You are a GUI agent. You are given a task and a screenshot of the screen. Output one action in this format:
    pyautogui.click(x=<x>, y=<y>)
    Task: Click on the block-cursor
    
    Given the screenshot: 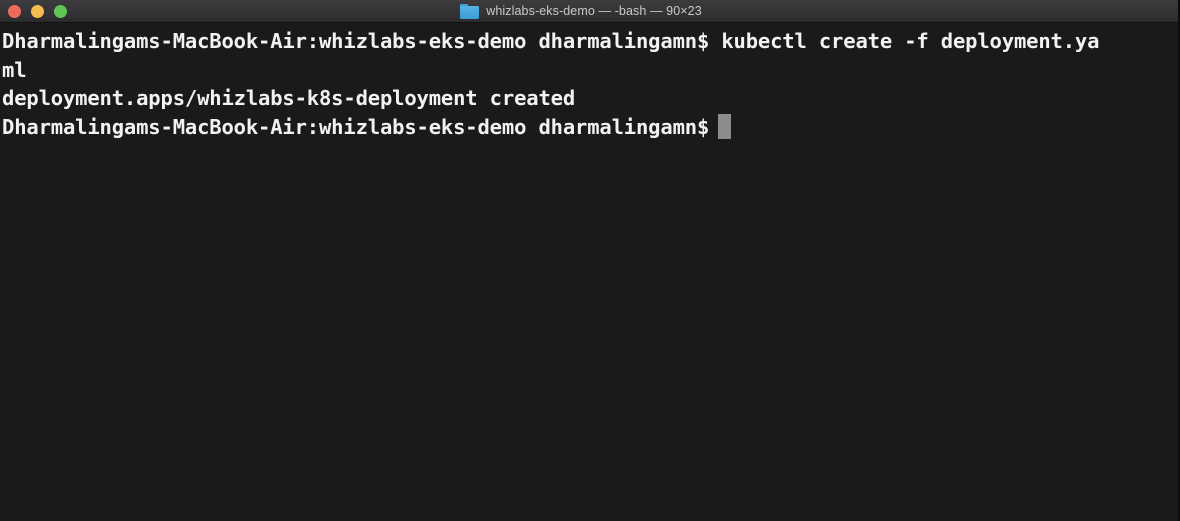 What is the action you would take?
    pyautogui.click(x=725, y=127)
    